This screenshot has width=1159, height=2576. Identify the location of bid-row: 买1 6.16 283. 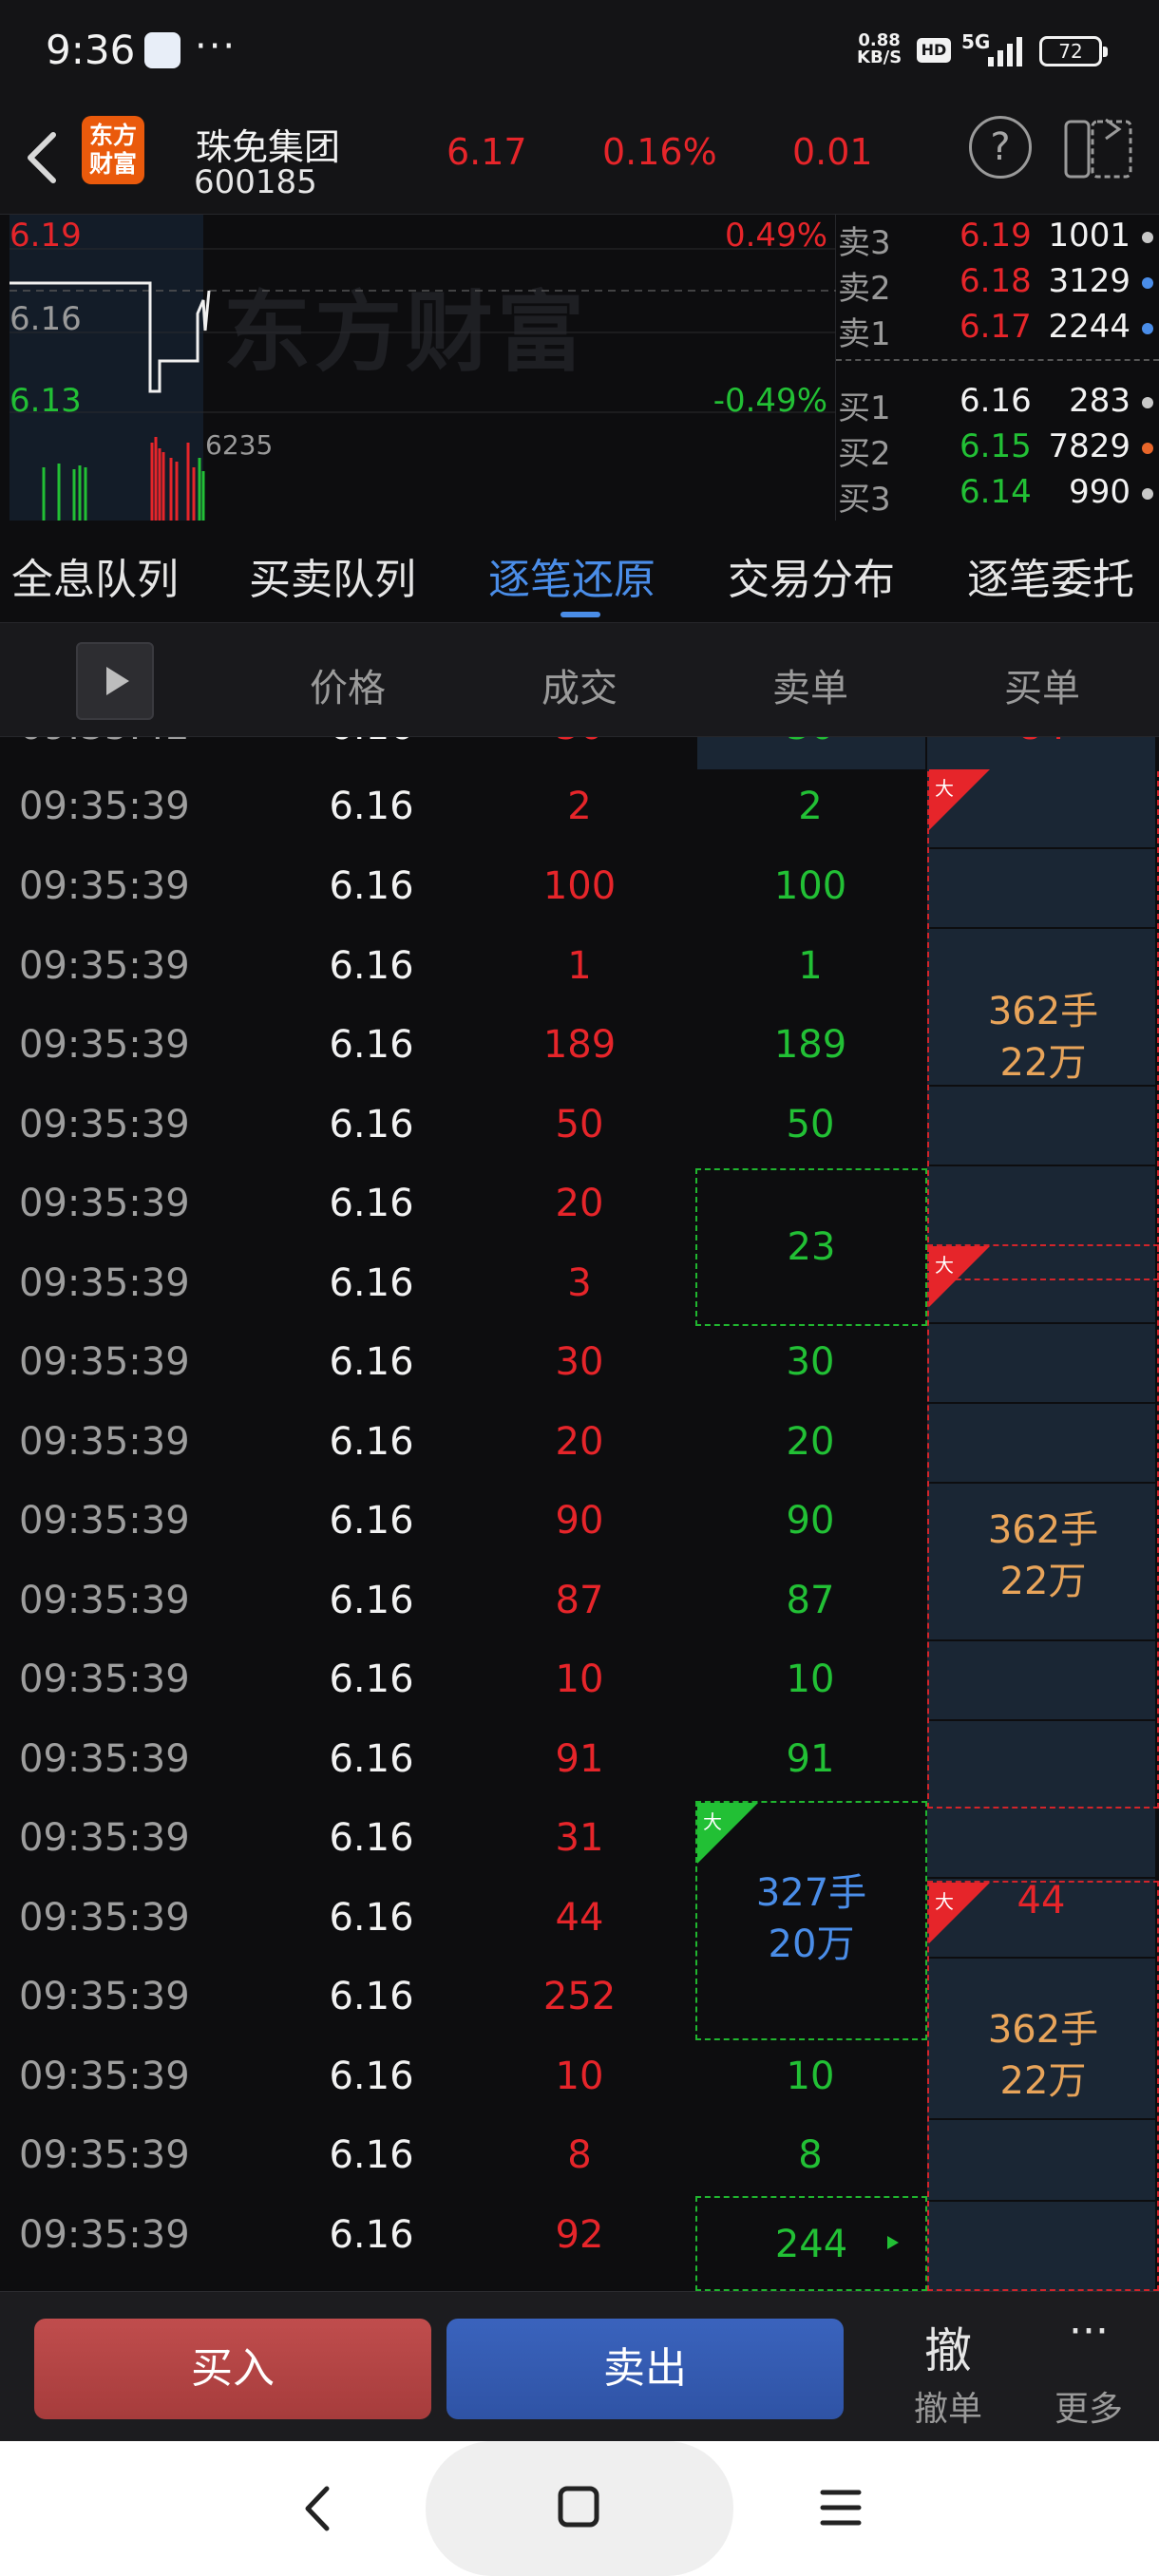
(997, 404).